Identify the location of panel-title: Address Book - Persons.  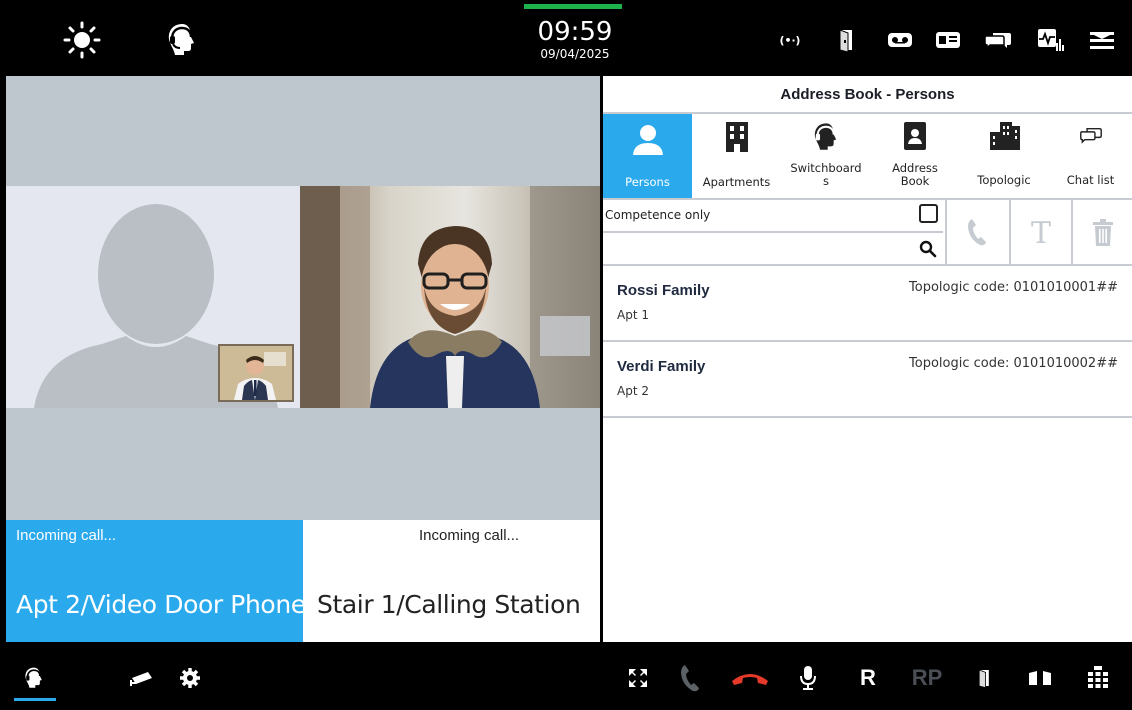
(867, 94).